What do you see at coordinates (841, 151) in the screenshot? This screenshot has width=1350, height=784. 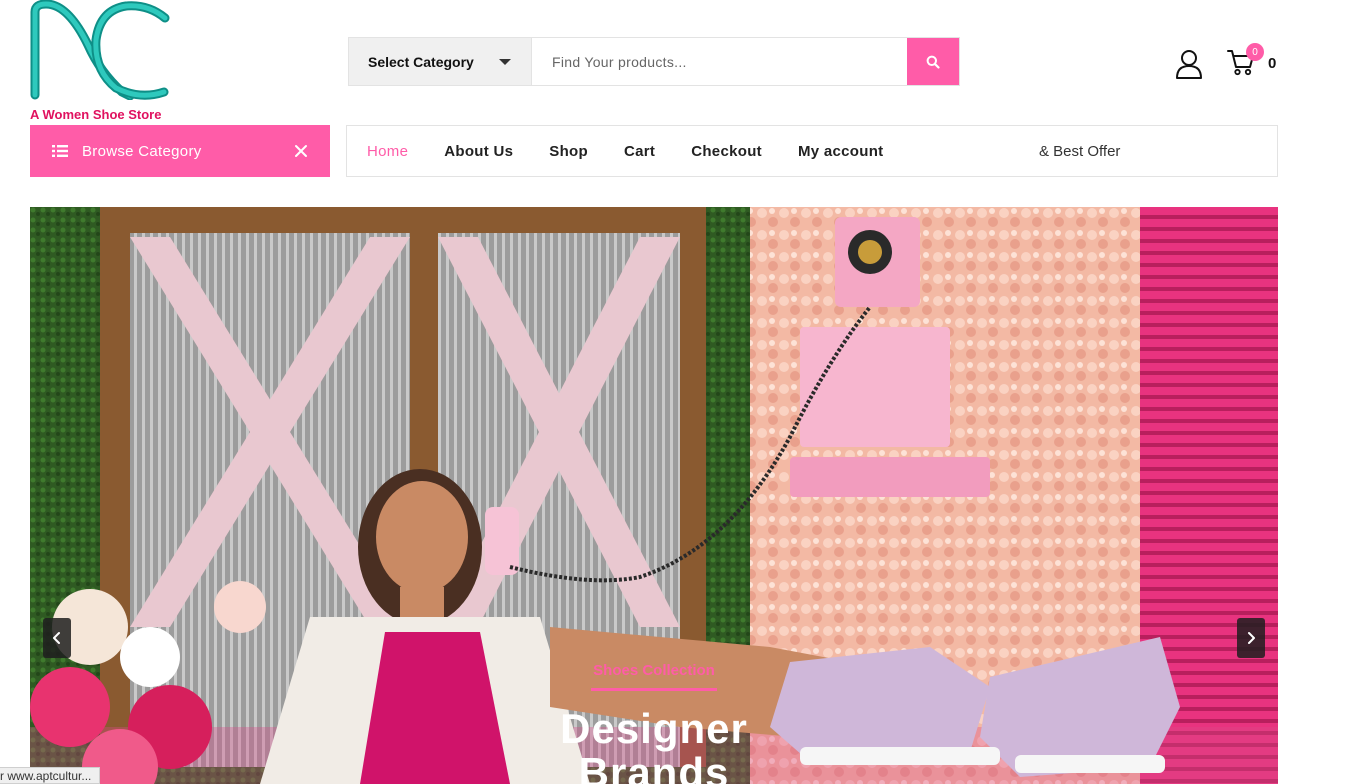 I see `nav-item-my-account: My account` at bounding box center [841, 151].